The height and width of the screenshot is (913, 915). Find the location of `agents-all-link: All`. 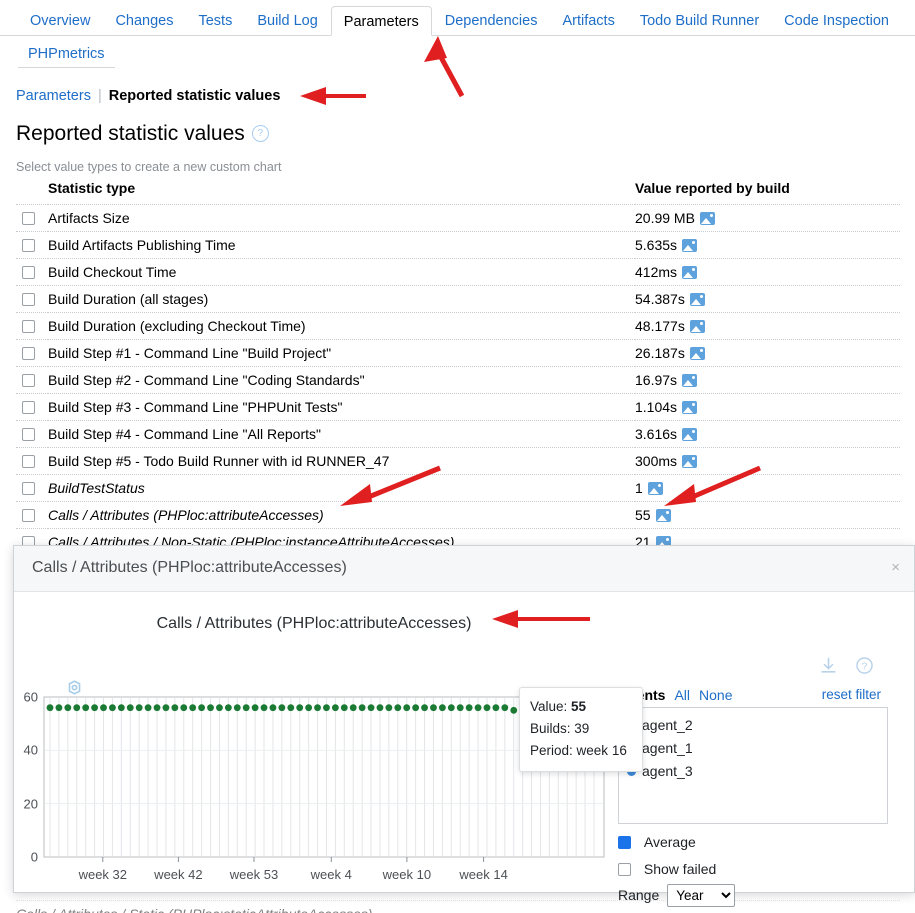

agents-all-link: All is located at coordinates (682, 695).